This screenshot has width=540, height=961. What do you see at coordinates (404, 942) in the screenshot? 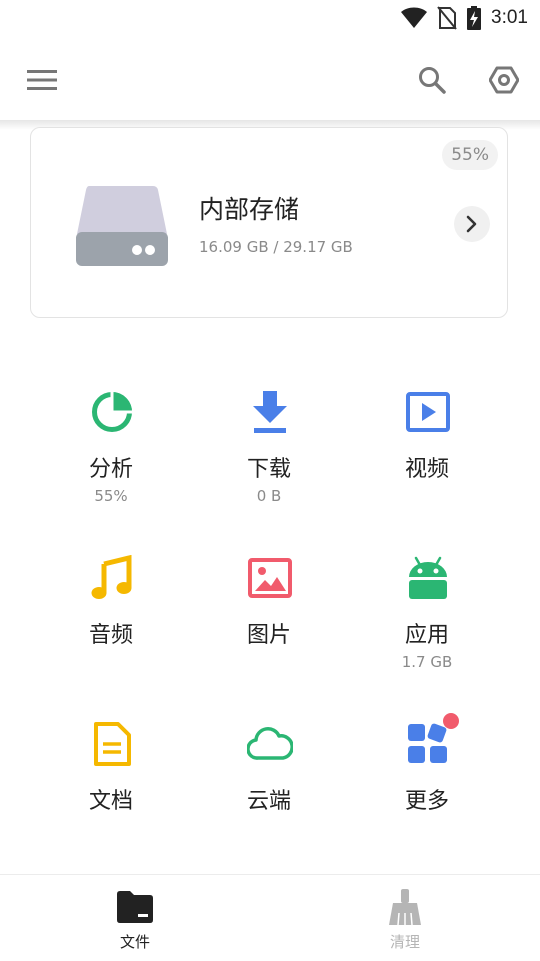
I see `nav-clean-label: 清理` at bounding box center [404, 942].